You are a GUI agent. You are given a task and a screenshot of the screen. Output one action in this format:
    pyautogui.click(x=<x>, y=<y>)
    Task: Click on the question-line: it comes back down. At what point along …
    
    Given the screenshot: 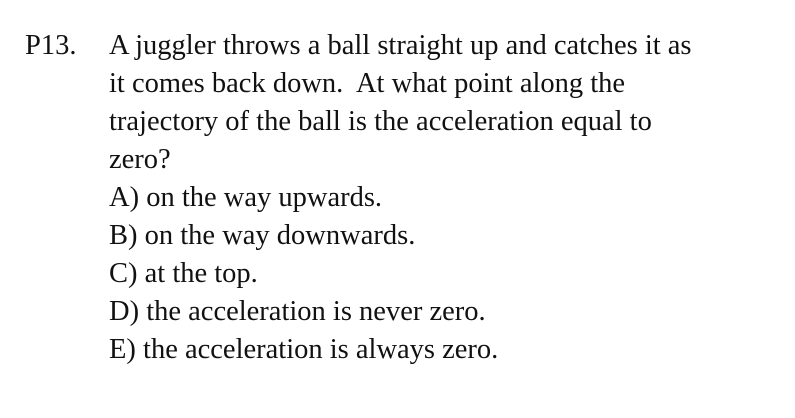 What is the action you would take?
    pyautogui.click(x=367, y=83)
    